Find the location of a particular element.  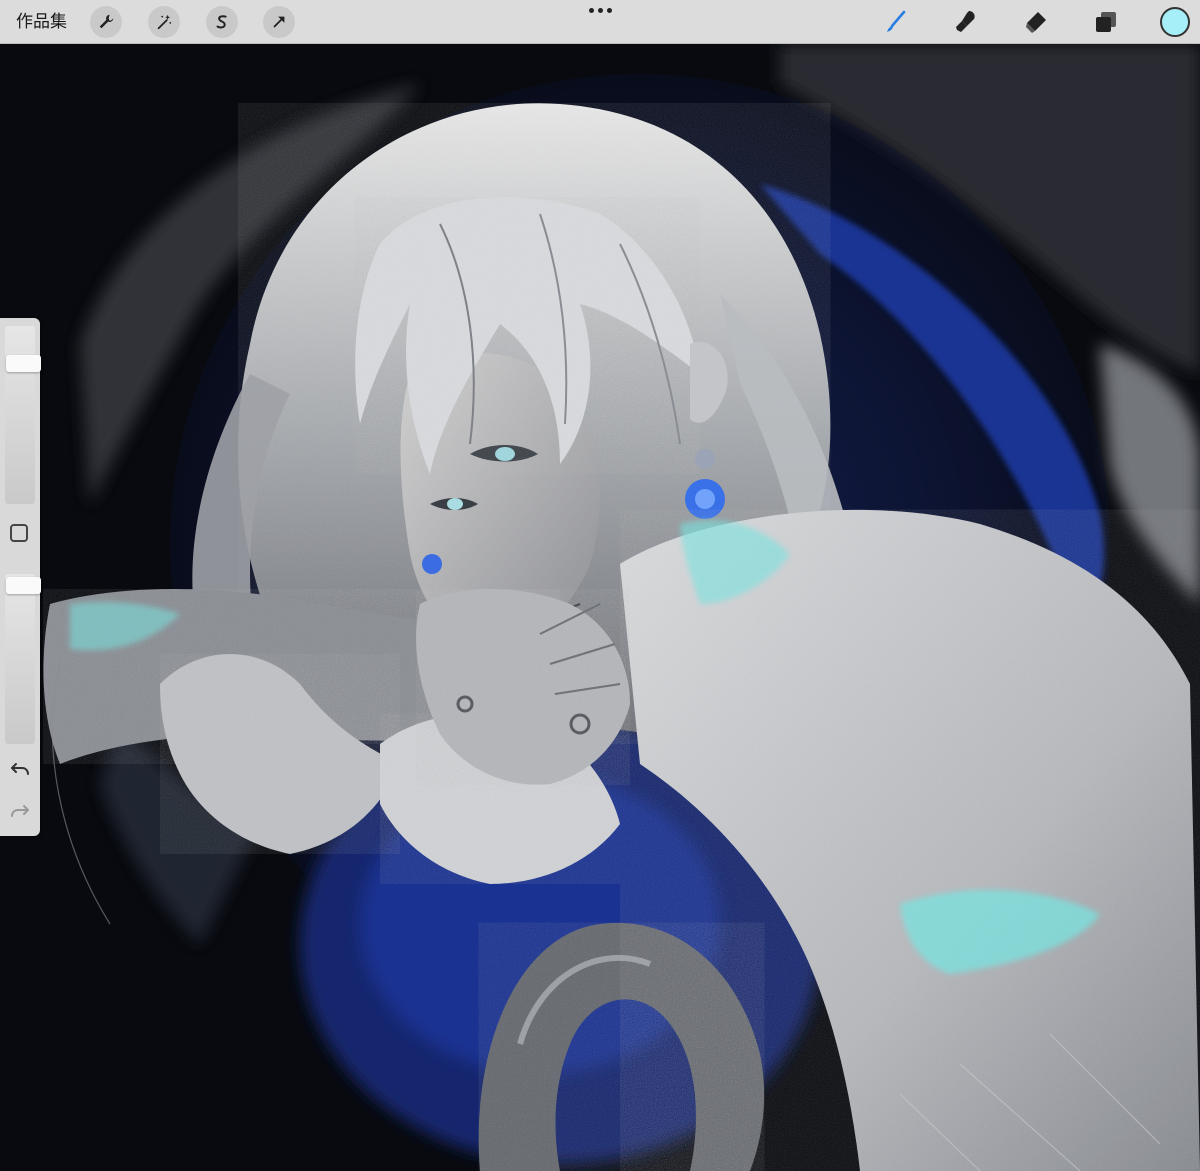

magic-wand-icon is located at coordinates (164, 22).